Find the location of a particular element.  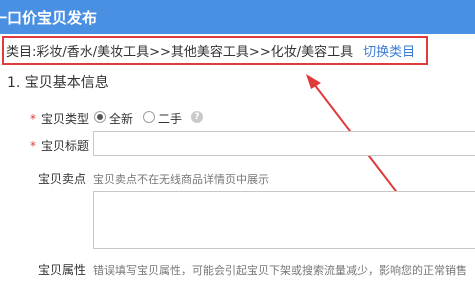

category-path: 类目:彩妆/香水/美妆工具>>其他美容工具>>化妆/美容工具 切换类目 is located at coordinates (210, 50).